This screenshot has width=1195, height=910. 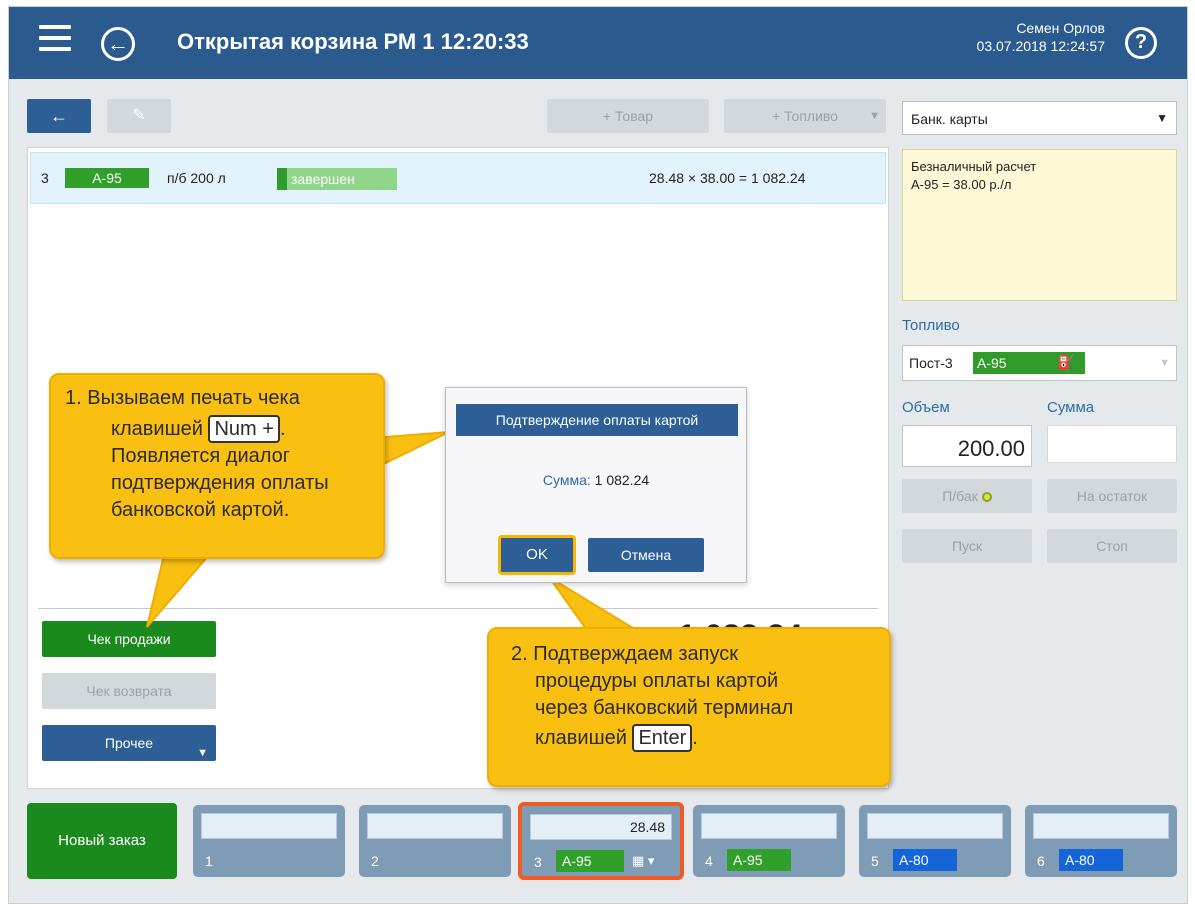 I want to click on order-tab: 1, so click(x=269, y=841).